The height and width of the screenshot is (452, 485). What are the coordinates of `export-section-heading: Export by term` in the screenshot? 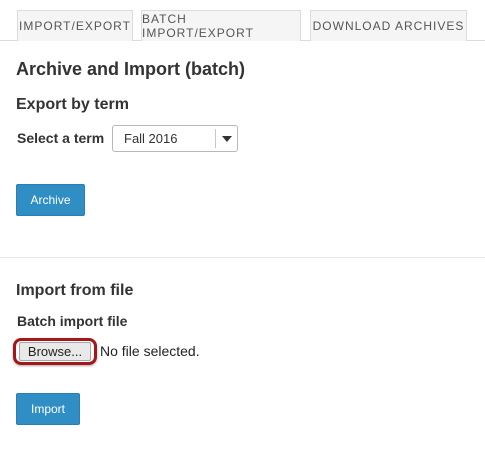 It's located at (72, 104).